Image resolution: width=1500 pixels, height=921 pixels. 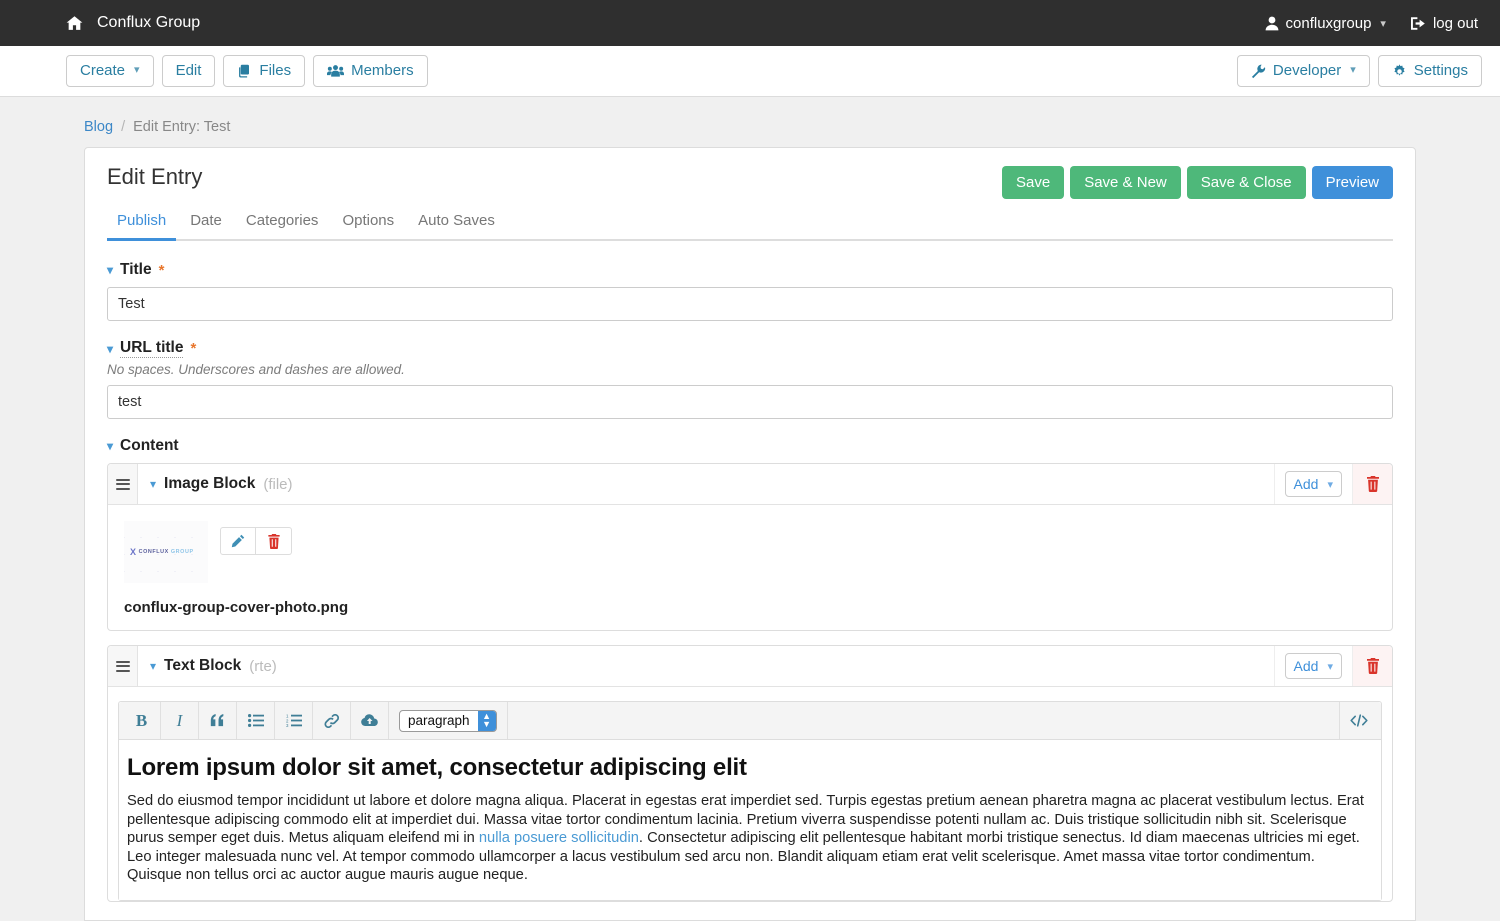 I want to click on field-url-title-label-row: ▾ URL title *, so click(x=750, y=348).